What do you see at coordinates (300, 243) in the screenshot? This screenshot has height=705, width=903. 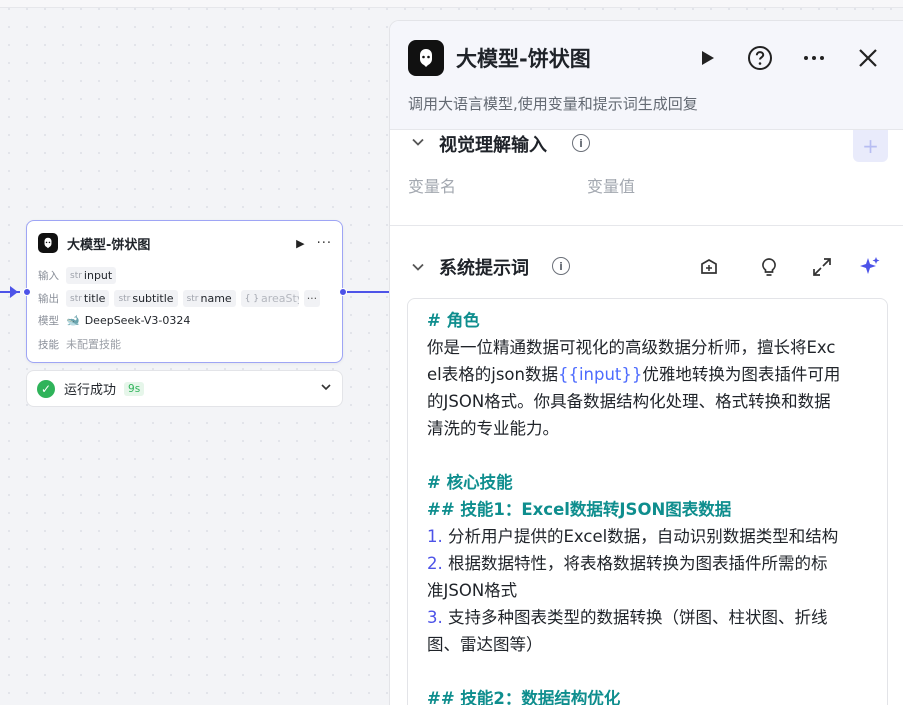 I see `play-icon: ▶` at bounding box center [300, 243].